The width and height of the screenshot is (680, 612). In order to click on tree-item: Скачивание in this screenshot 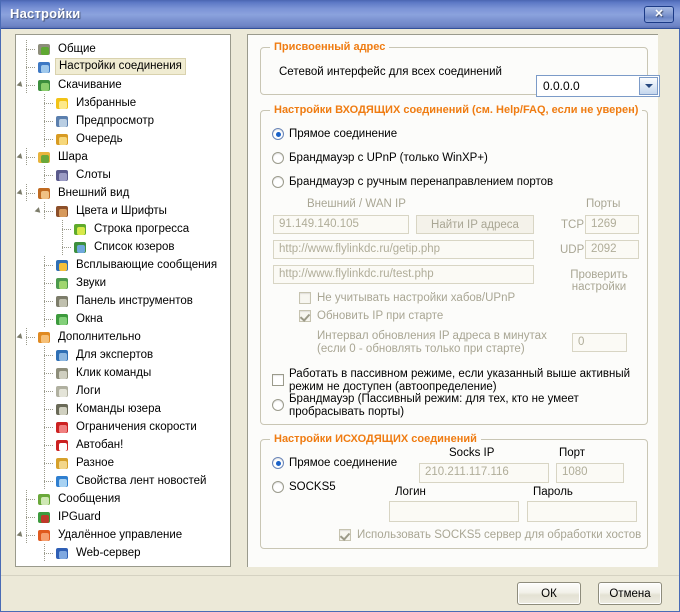, I will do `click(123, 85)`.